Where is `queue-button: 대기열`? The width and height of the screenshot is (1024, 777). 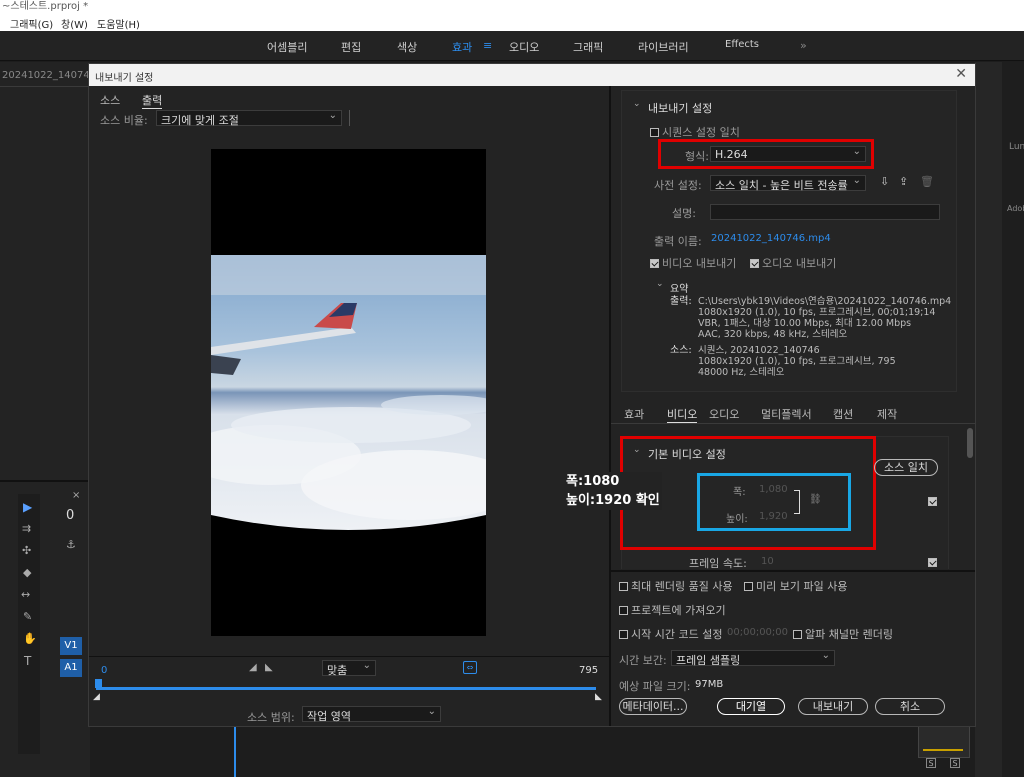
queue-button: 대기열 is located at coordinates (751, 706).